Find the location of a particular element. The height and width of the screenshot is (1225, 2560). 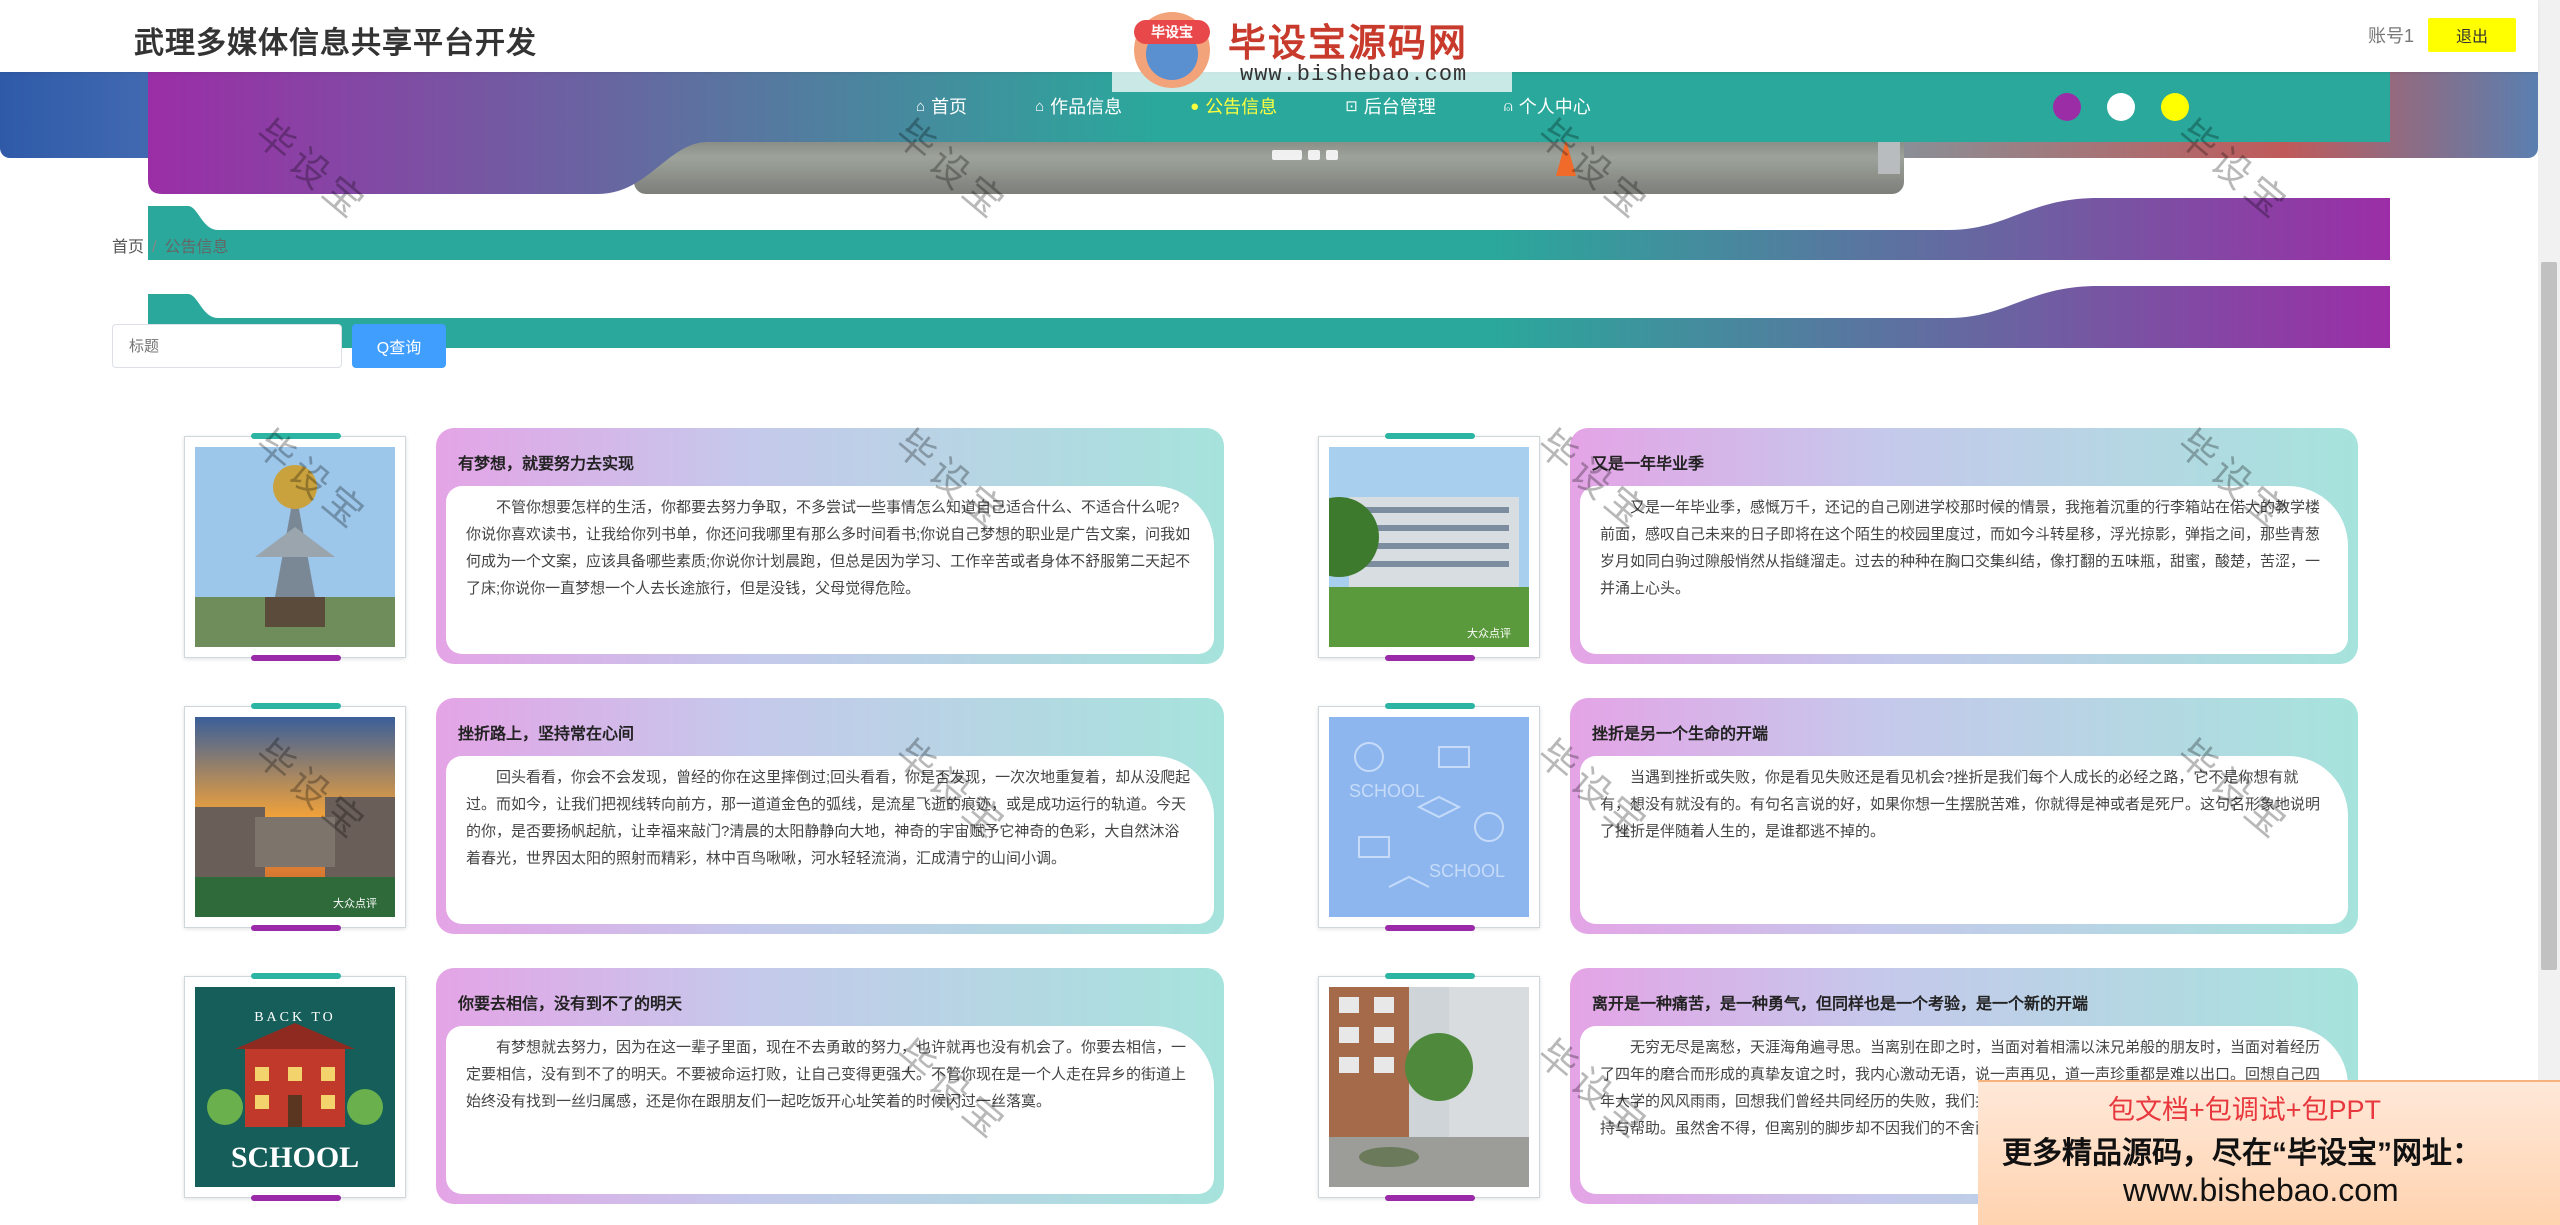

breadcrumb: 首页 / 公告信息 is located at coordinates (170, 245).